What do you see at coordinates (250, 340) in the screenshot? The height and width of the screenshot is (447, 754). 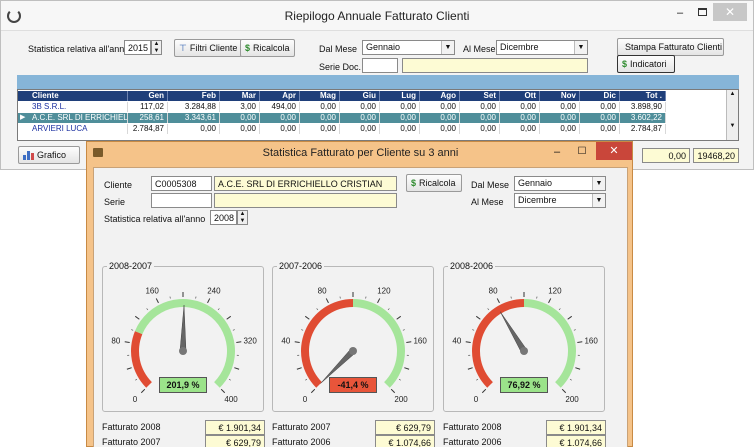 I see `gauge-tick-label: 320` at bounding box center [250, 340].